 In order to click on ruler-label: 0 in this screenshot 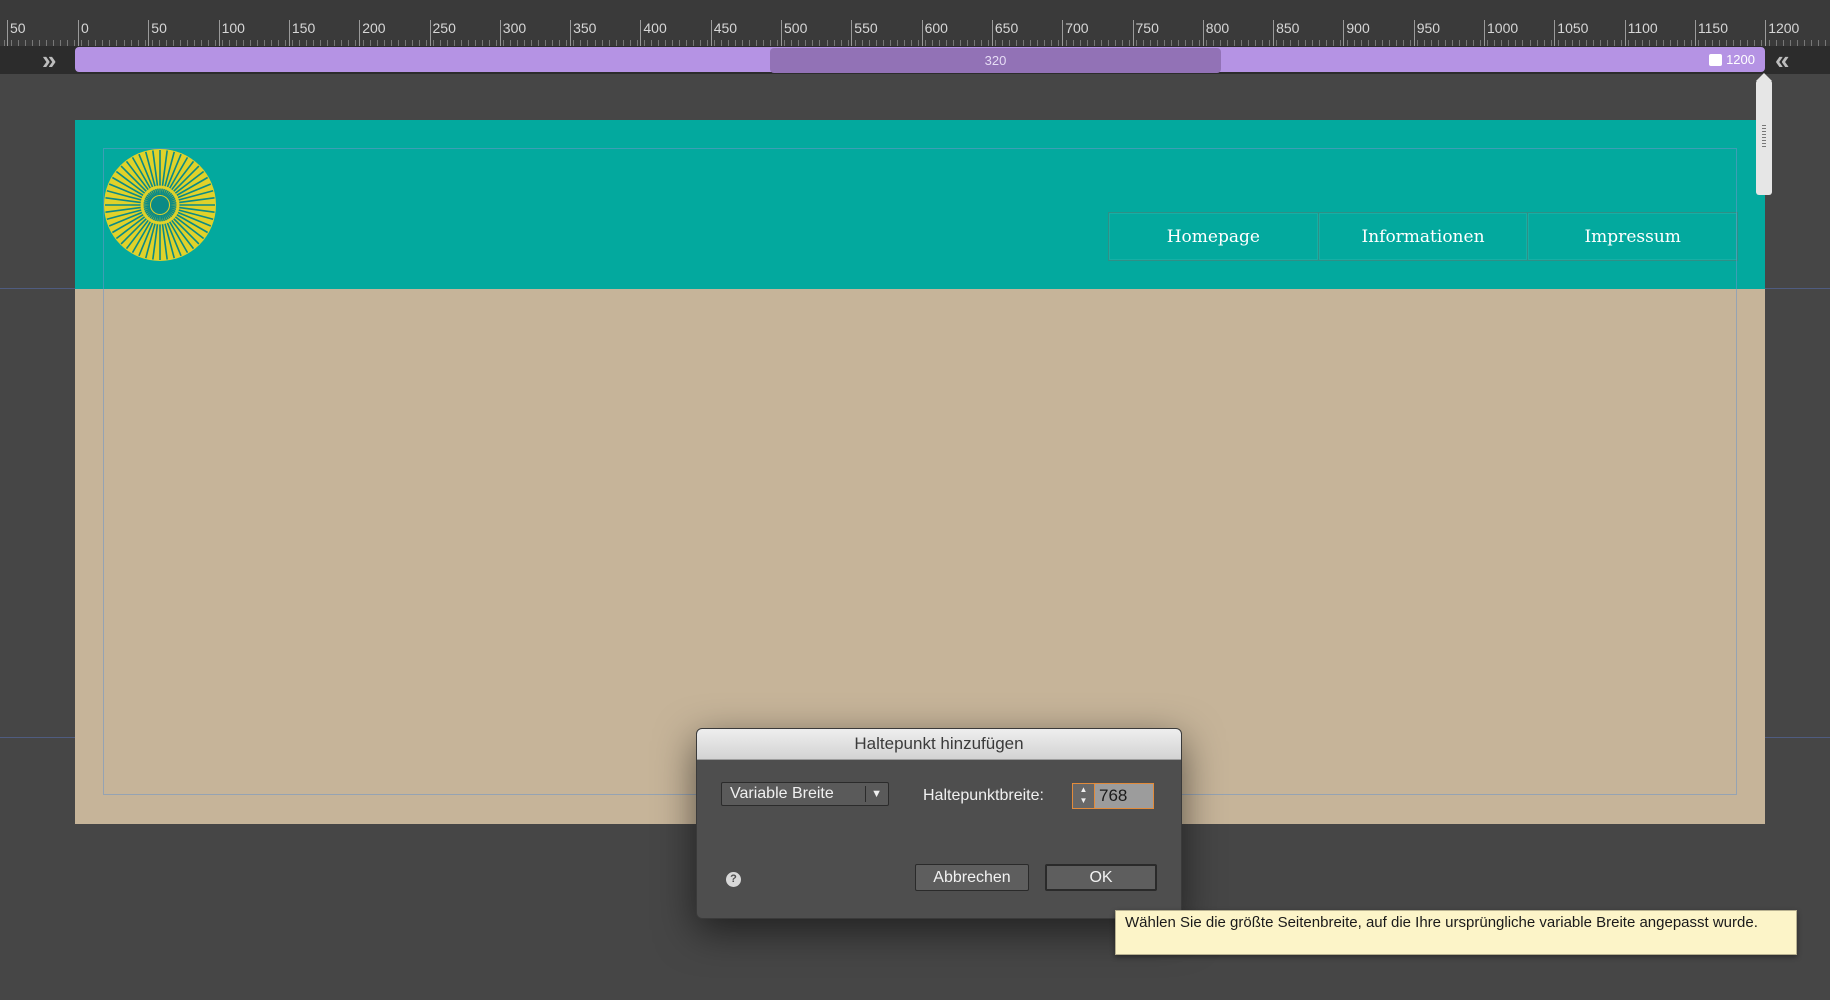, I will do `click(85, 28)`.